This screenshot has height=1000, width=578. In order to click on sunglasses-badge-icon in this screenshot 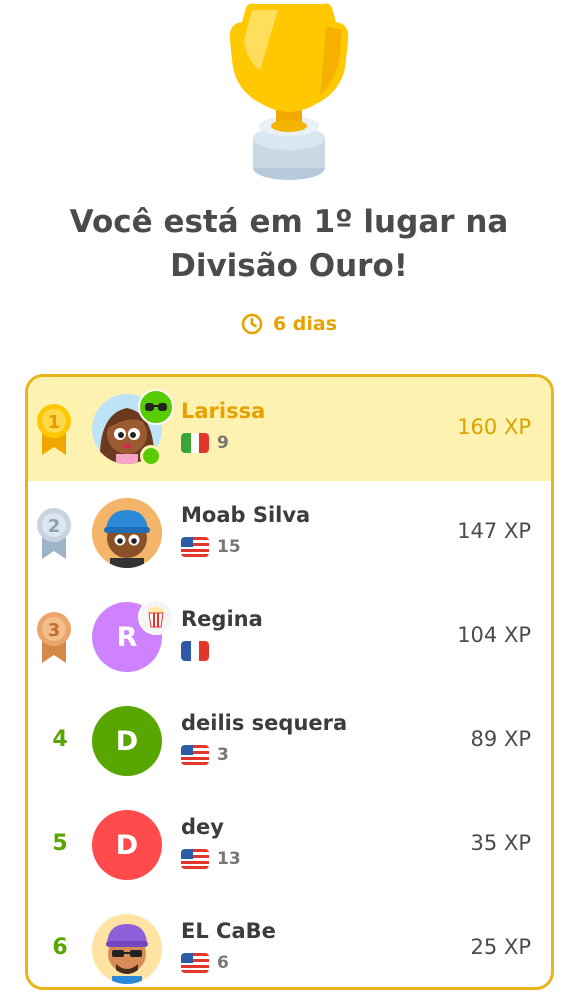, I will do `click(156, 407)`.